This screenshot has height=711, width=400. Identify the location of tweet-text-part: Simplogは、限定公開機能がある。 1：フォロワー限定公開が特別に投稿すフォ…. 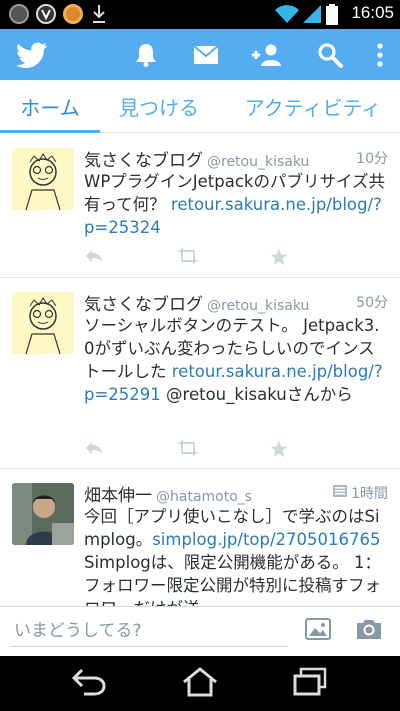
(232, 579).